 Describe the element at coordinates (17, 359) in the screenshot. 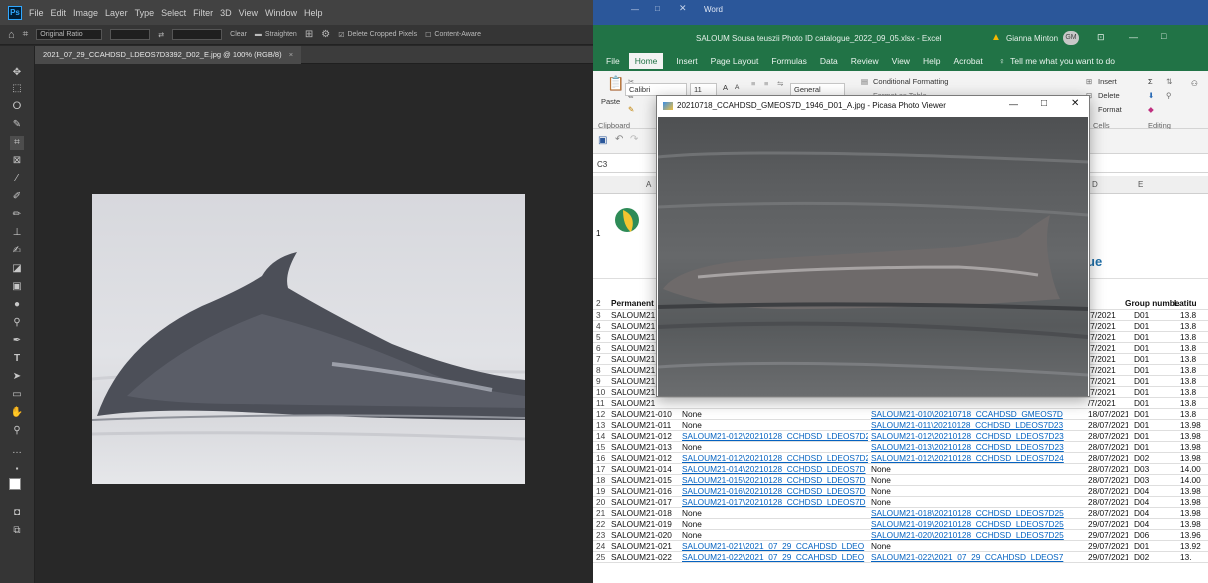

I see `type-tool-icon: T` at that location.